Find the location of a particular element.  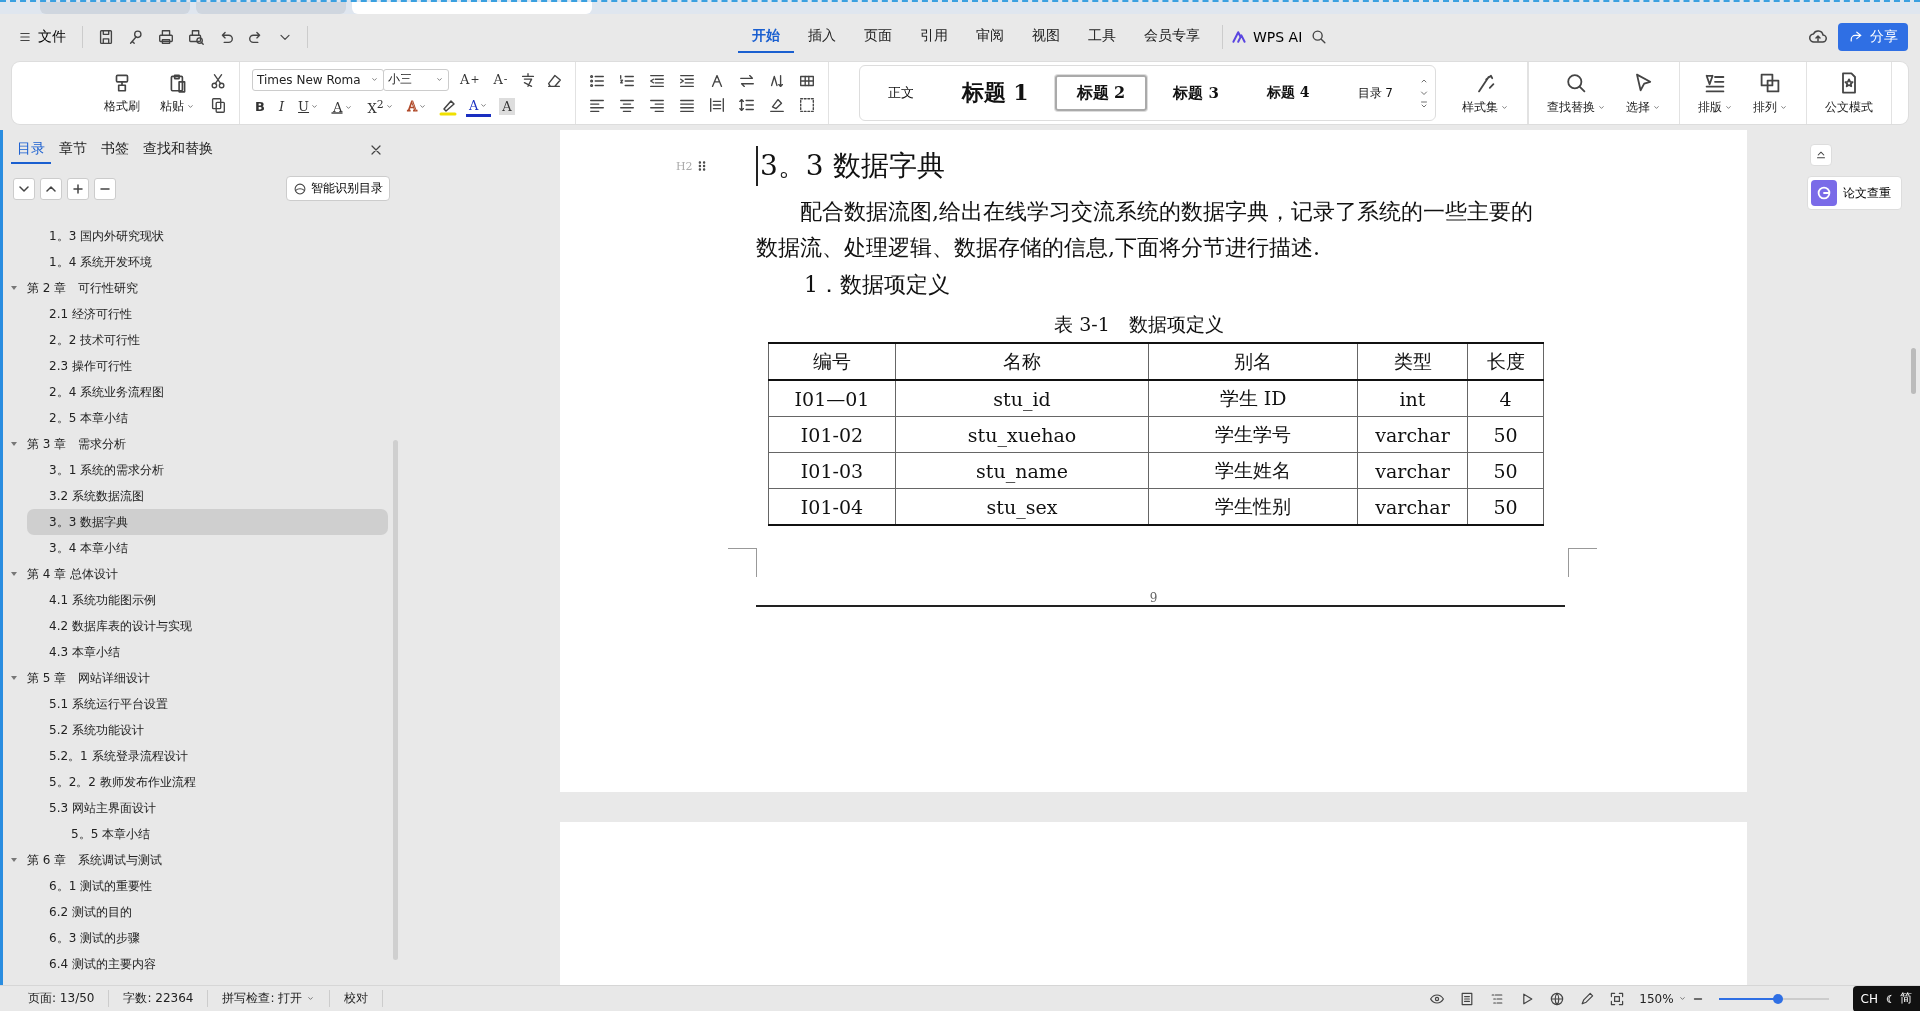

outline-item: 4.1 系统功能图示例 is located at coordinates (207, 600).